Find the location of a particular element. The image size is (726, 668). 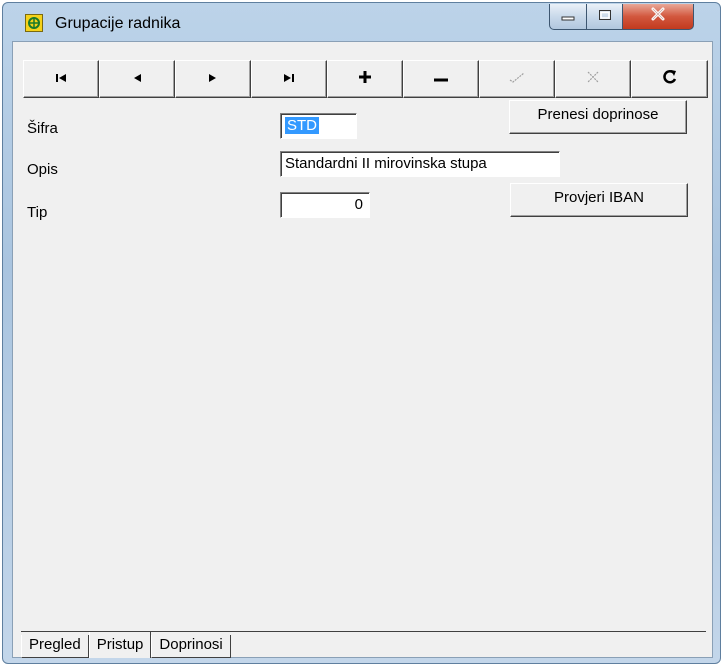

next-record-icon is located at coordinates (213, 79).